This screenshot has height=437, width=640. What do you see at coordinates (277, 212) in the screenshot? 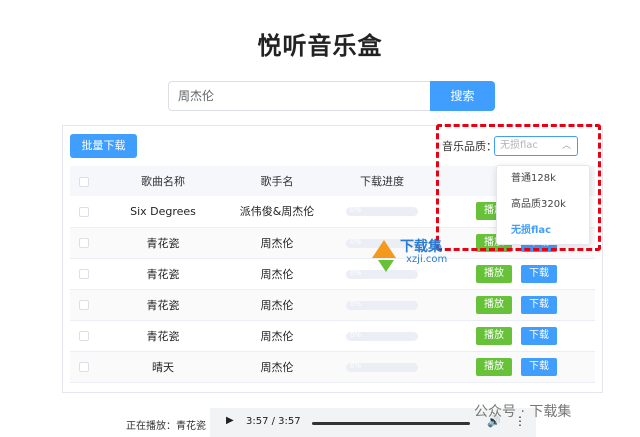
I see `artist-name: 派伟俊&周杰伦` at bounding box center [277, 212].